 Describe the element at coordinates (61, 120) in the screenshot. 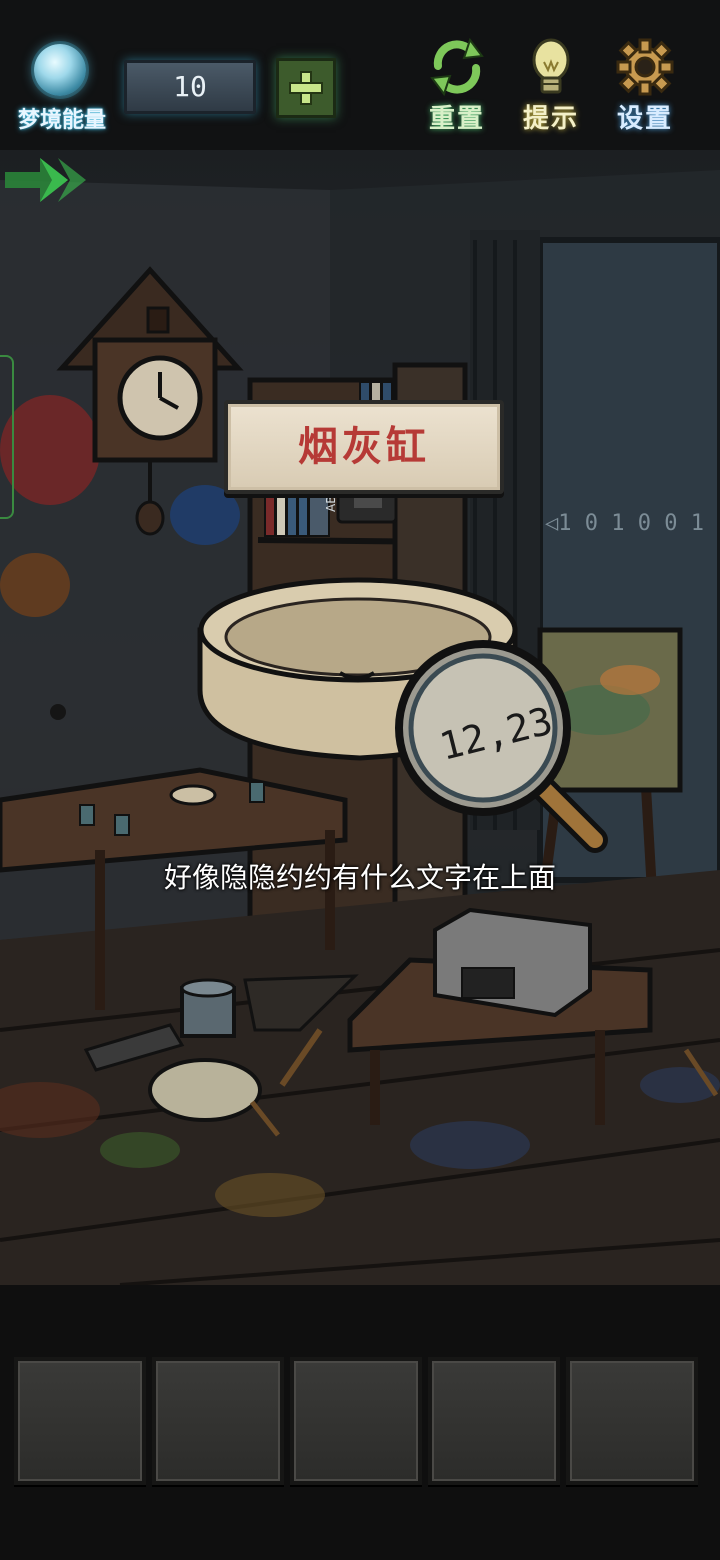

I see `dream-energy-label: 梦境能量` at that location.